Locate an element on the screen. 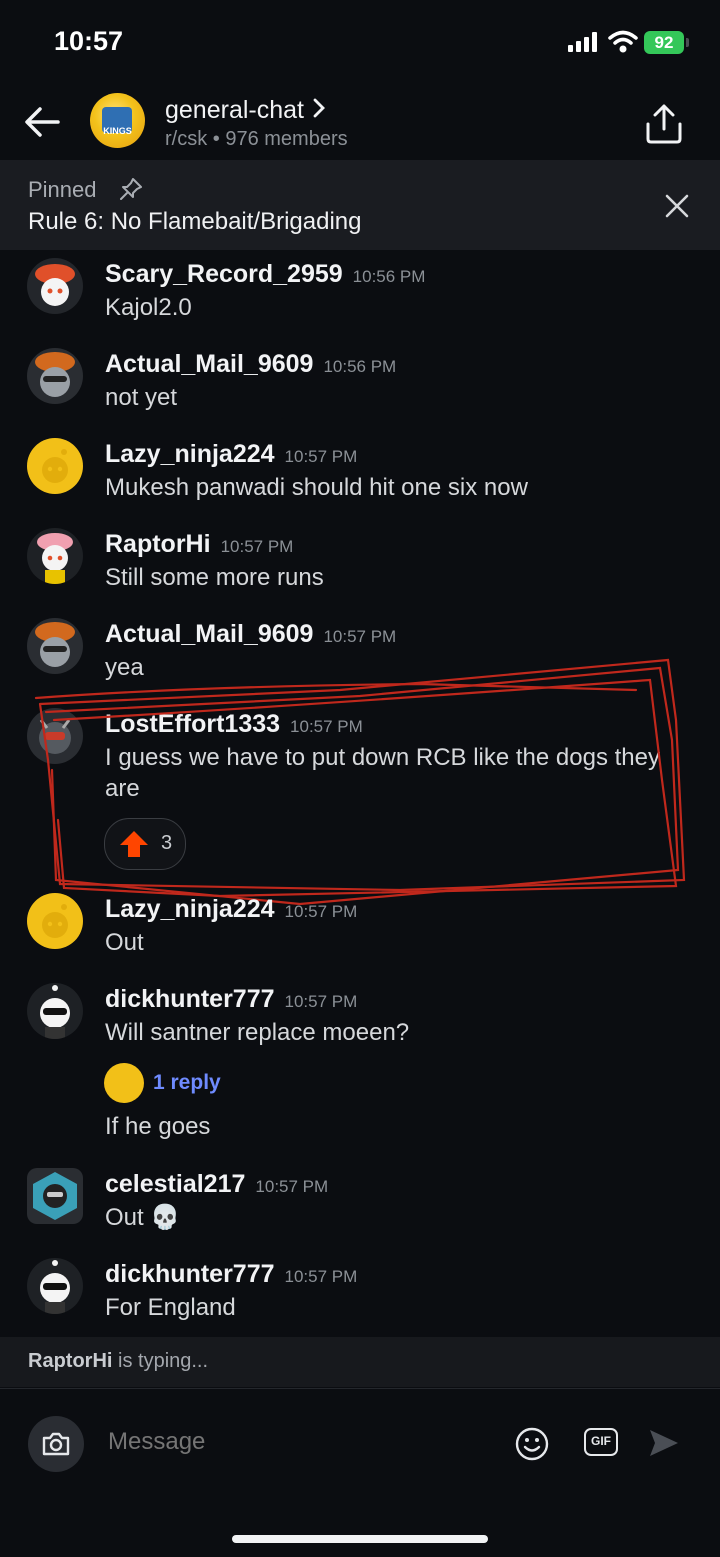 This screenshot has height=1557, width=720. emoji-icon is located at coordinates (532, 1444).